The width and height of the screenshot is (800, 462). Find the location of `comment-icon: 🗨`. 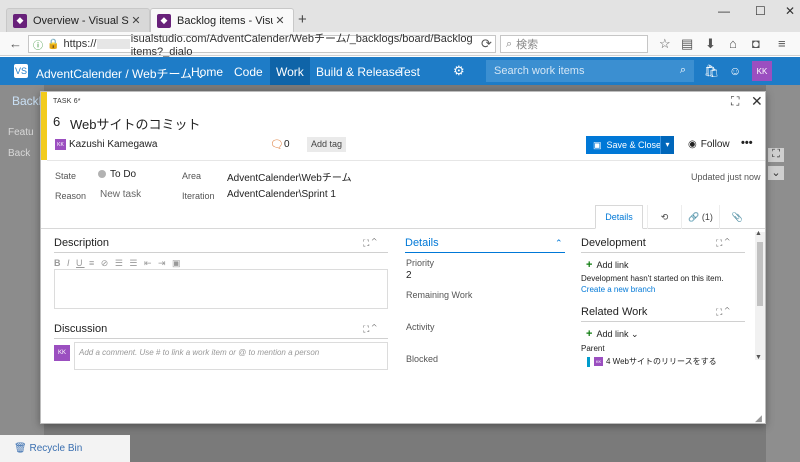

comment-icon: 🗨 is located at coordinates (277, 144).